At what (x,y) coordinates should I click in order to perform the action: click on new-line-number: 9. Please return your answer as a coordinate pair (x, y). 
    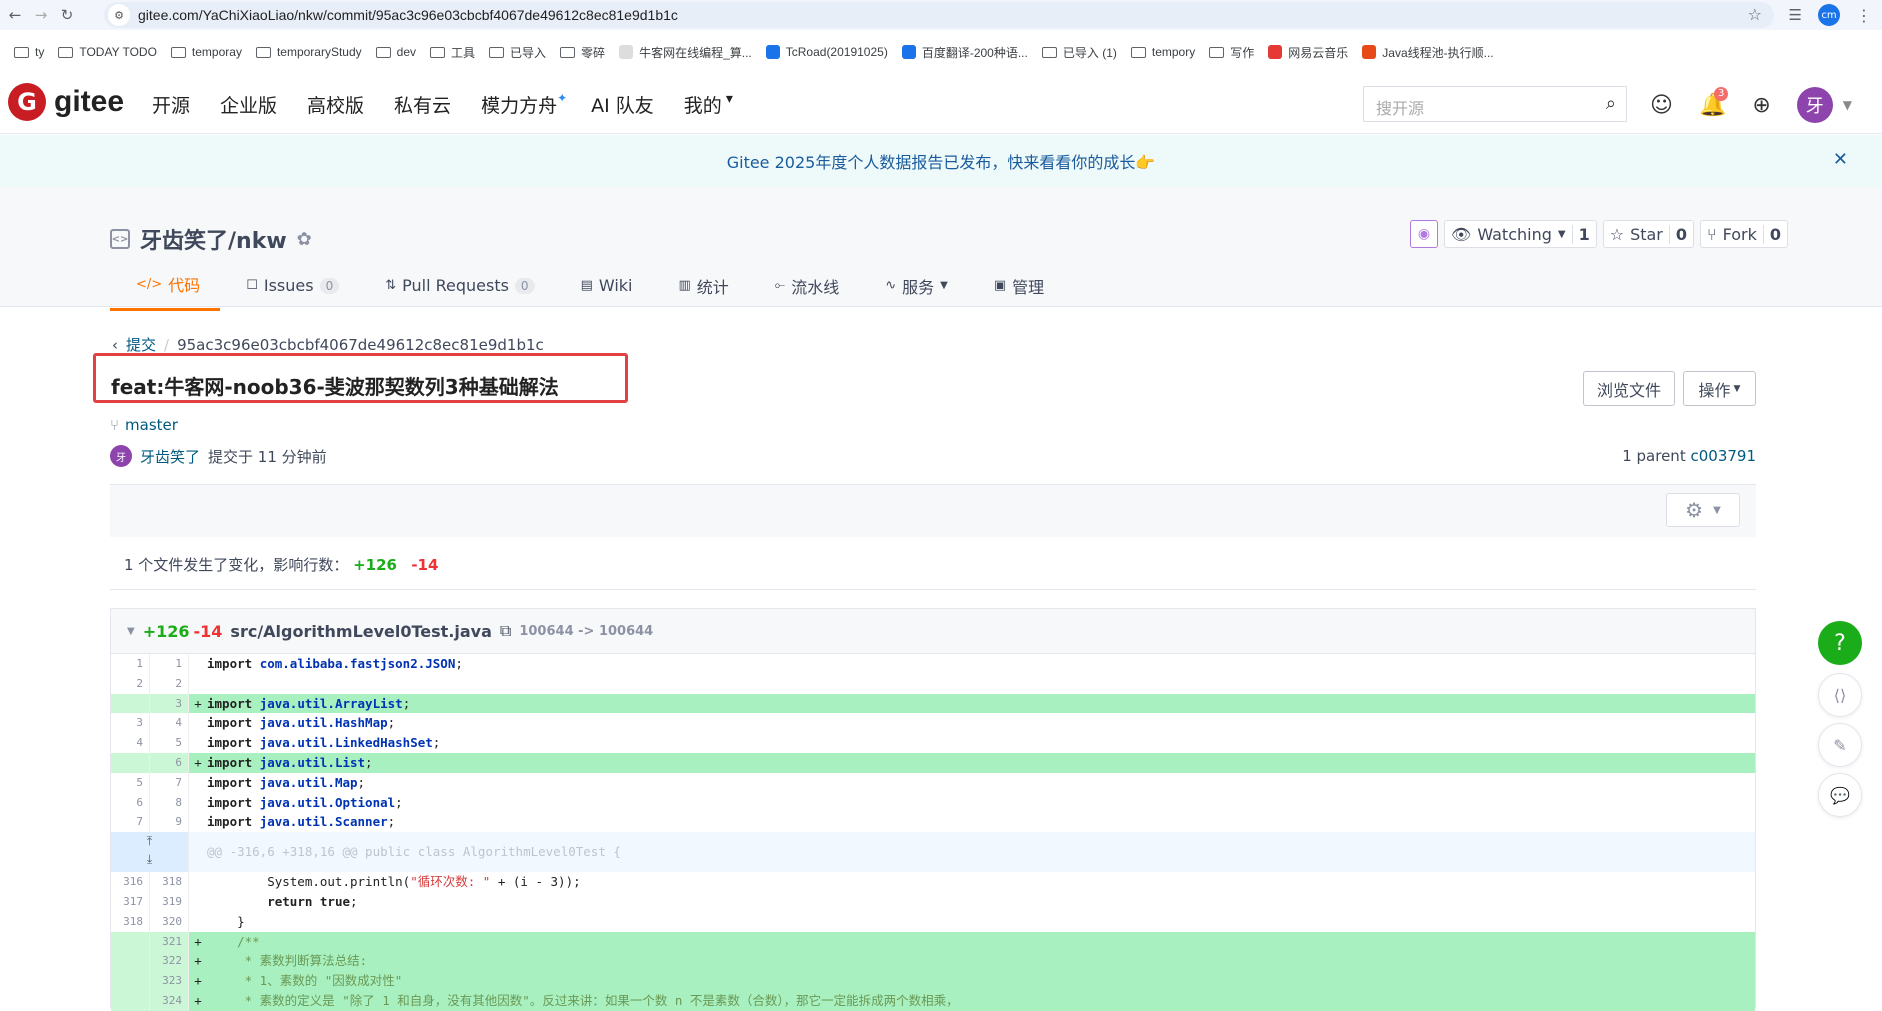
    Looking at the image, I should click on (169, 822).